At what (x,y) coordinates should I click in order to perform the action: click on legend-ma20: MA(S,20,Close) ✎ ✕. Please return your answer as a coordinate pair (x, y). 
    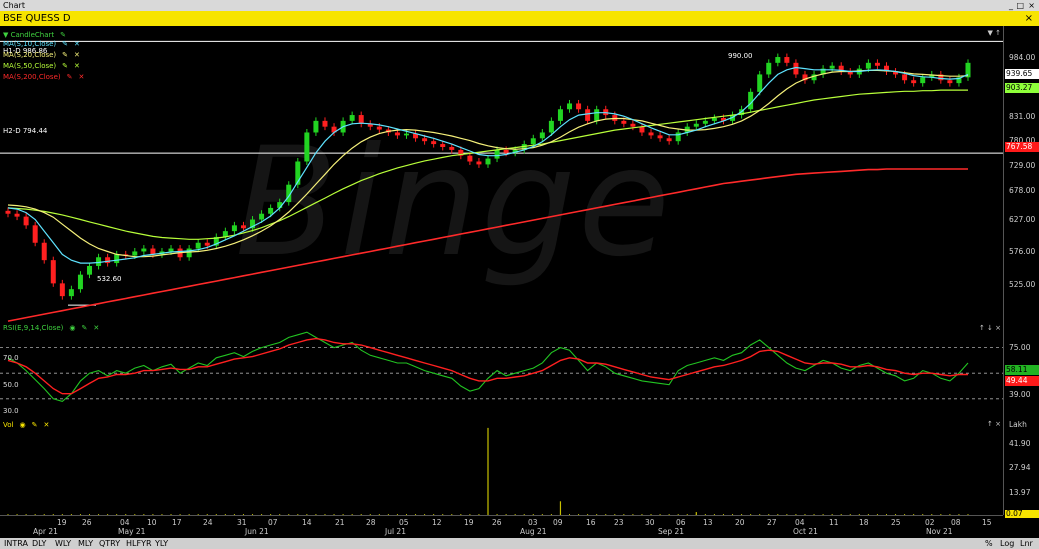
    Looking at the image, I should click on (41, 55).